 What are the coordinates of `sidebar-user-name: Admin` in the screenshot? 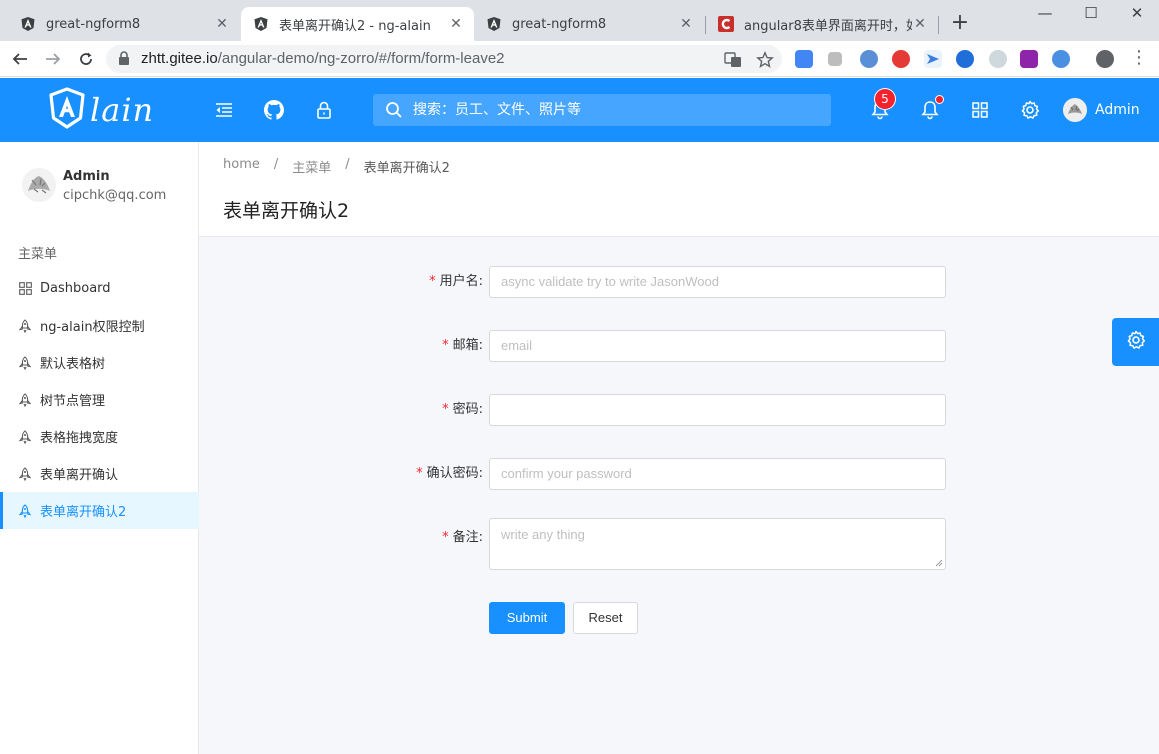 It's located at (86, 176).